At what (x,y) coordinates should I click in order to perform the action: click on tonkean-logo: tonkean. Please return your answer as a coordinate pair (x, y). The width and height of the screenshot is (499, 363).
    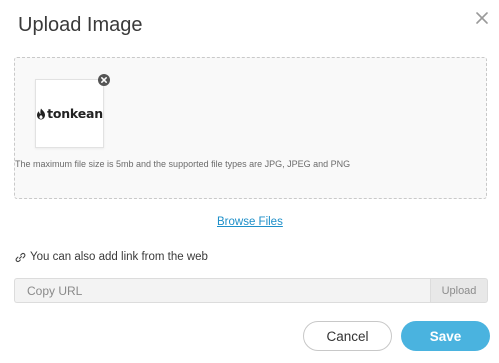
    Looking at the image, I should click on (69, 113).